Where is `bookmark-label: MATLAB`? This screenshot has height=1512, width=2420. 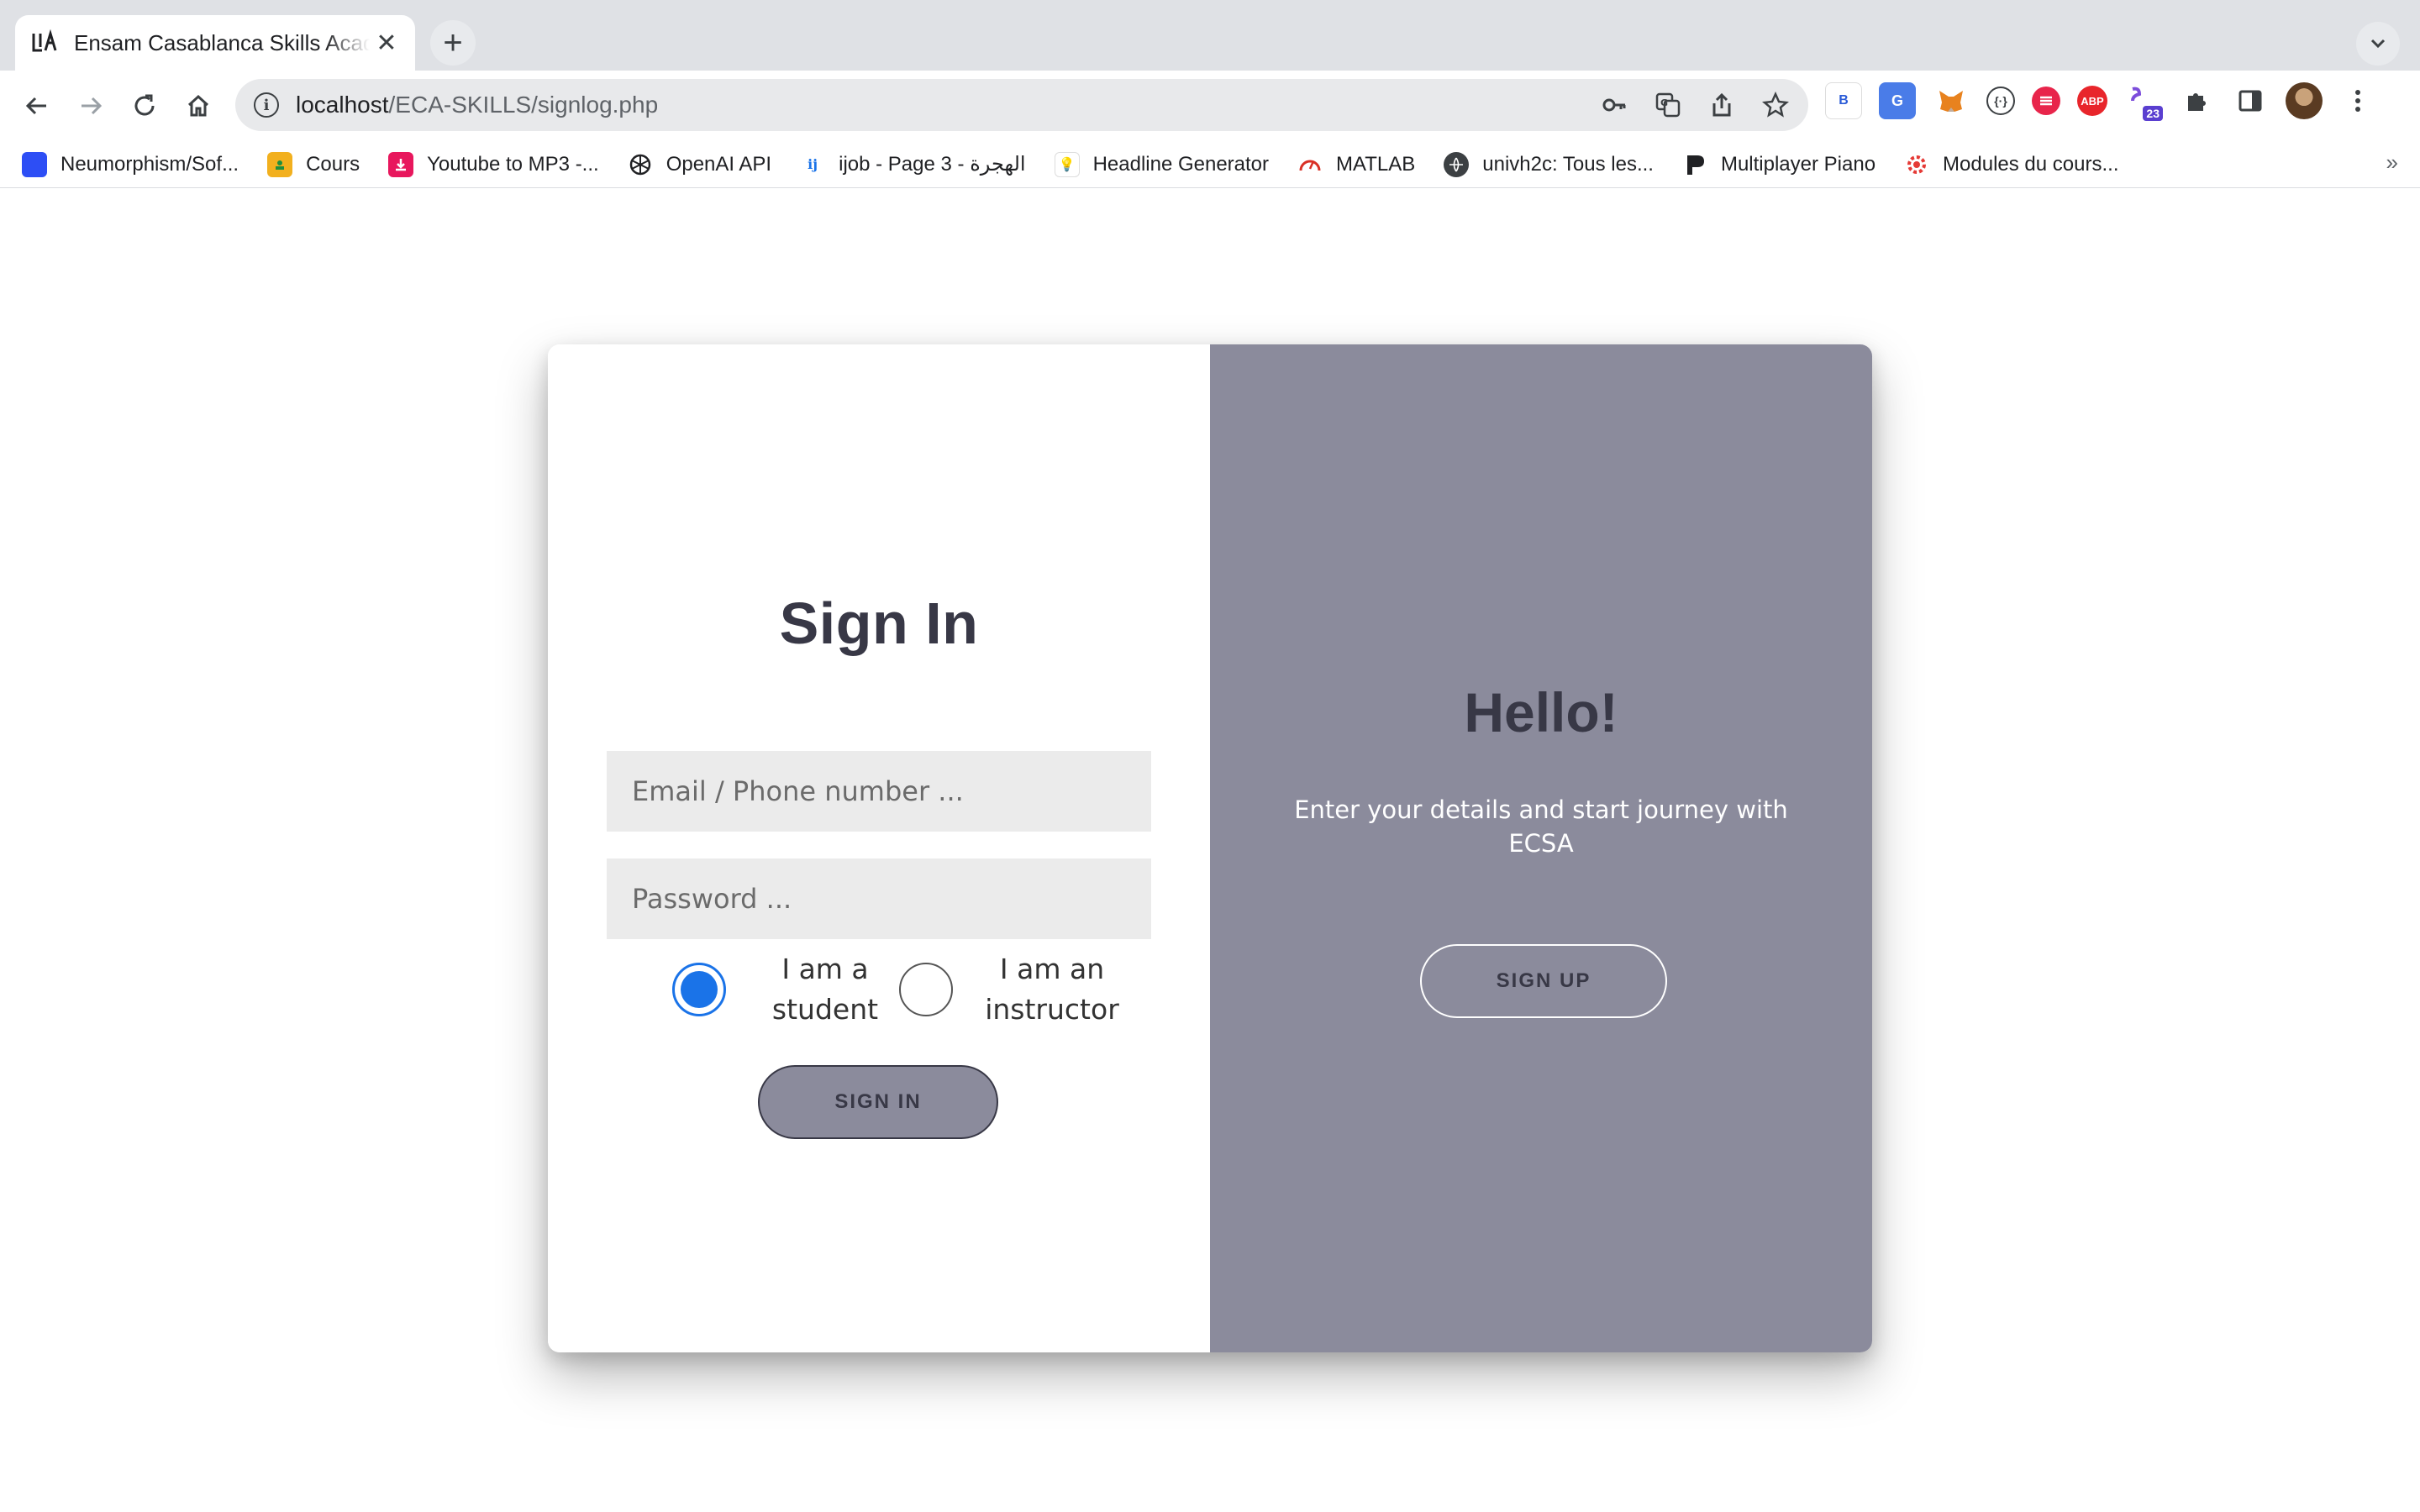
bookmark-label: MATLAB is located at coordinates (1376, 164).